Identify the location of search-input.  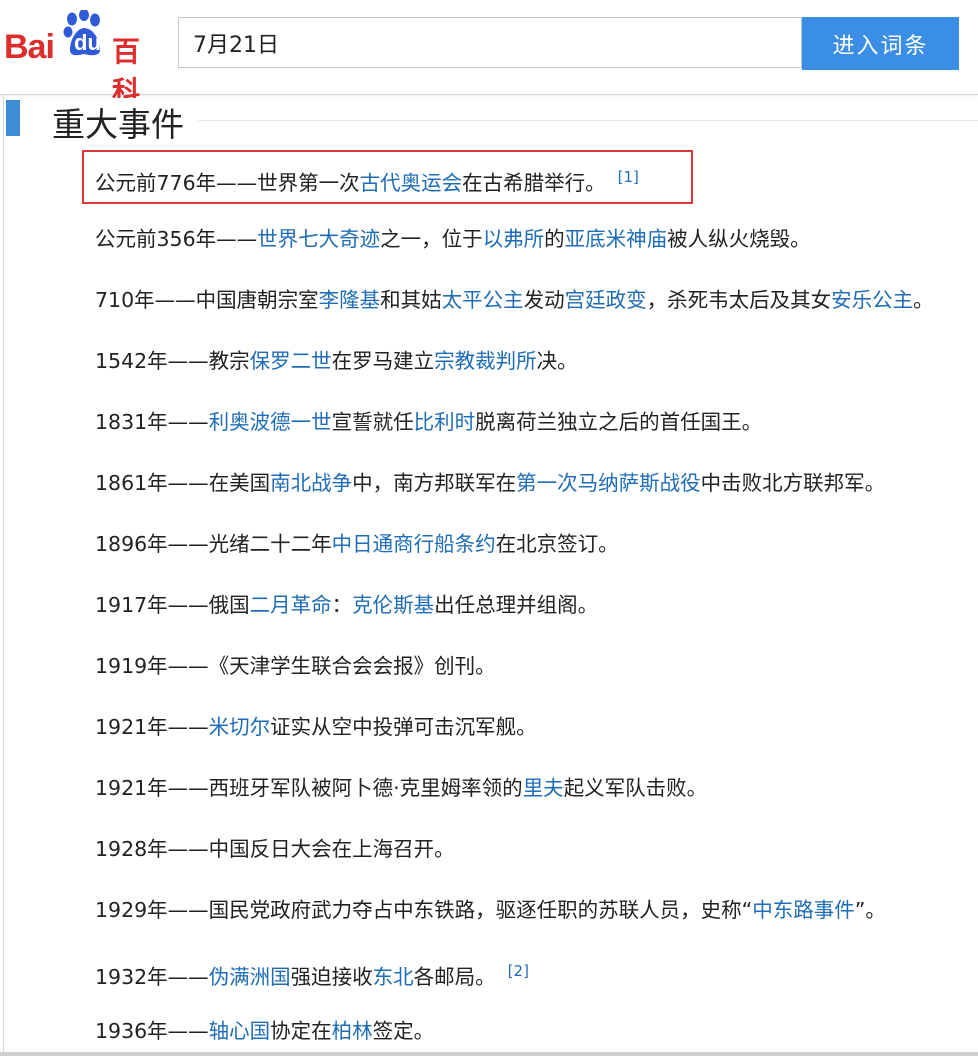
(490, 42).